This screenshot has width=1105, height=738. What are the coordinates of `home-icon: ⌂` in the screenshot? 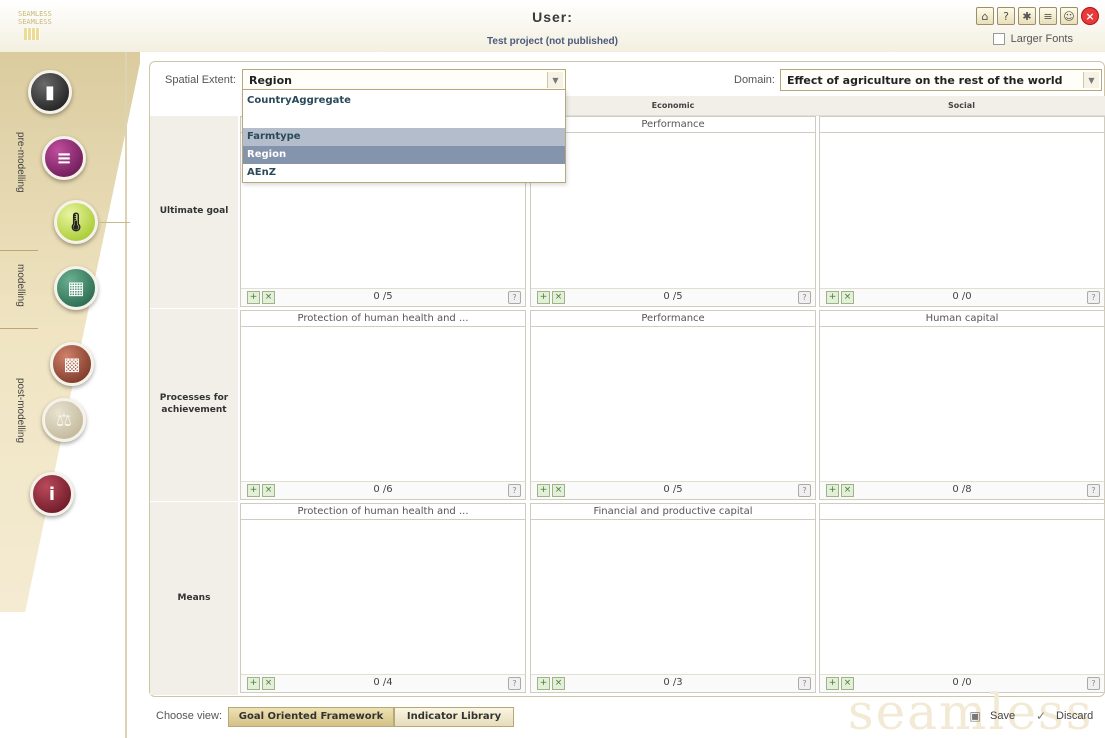 It's located at (985, 16).